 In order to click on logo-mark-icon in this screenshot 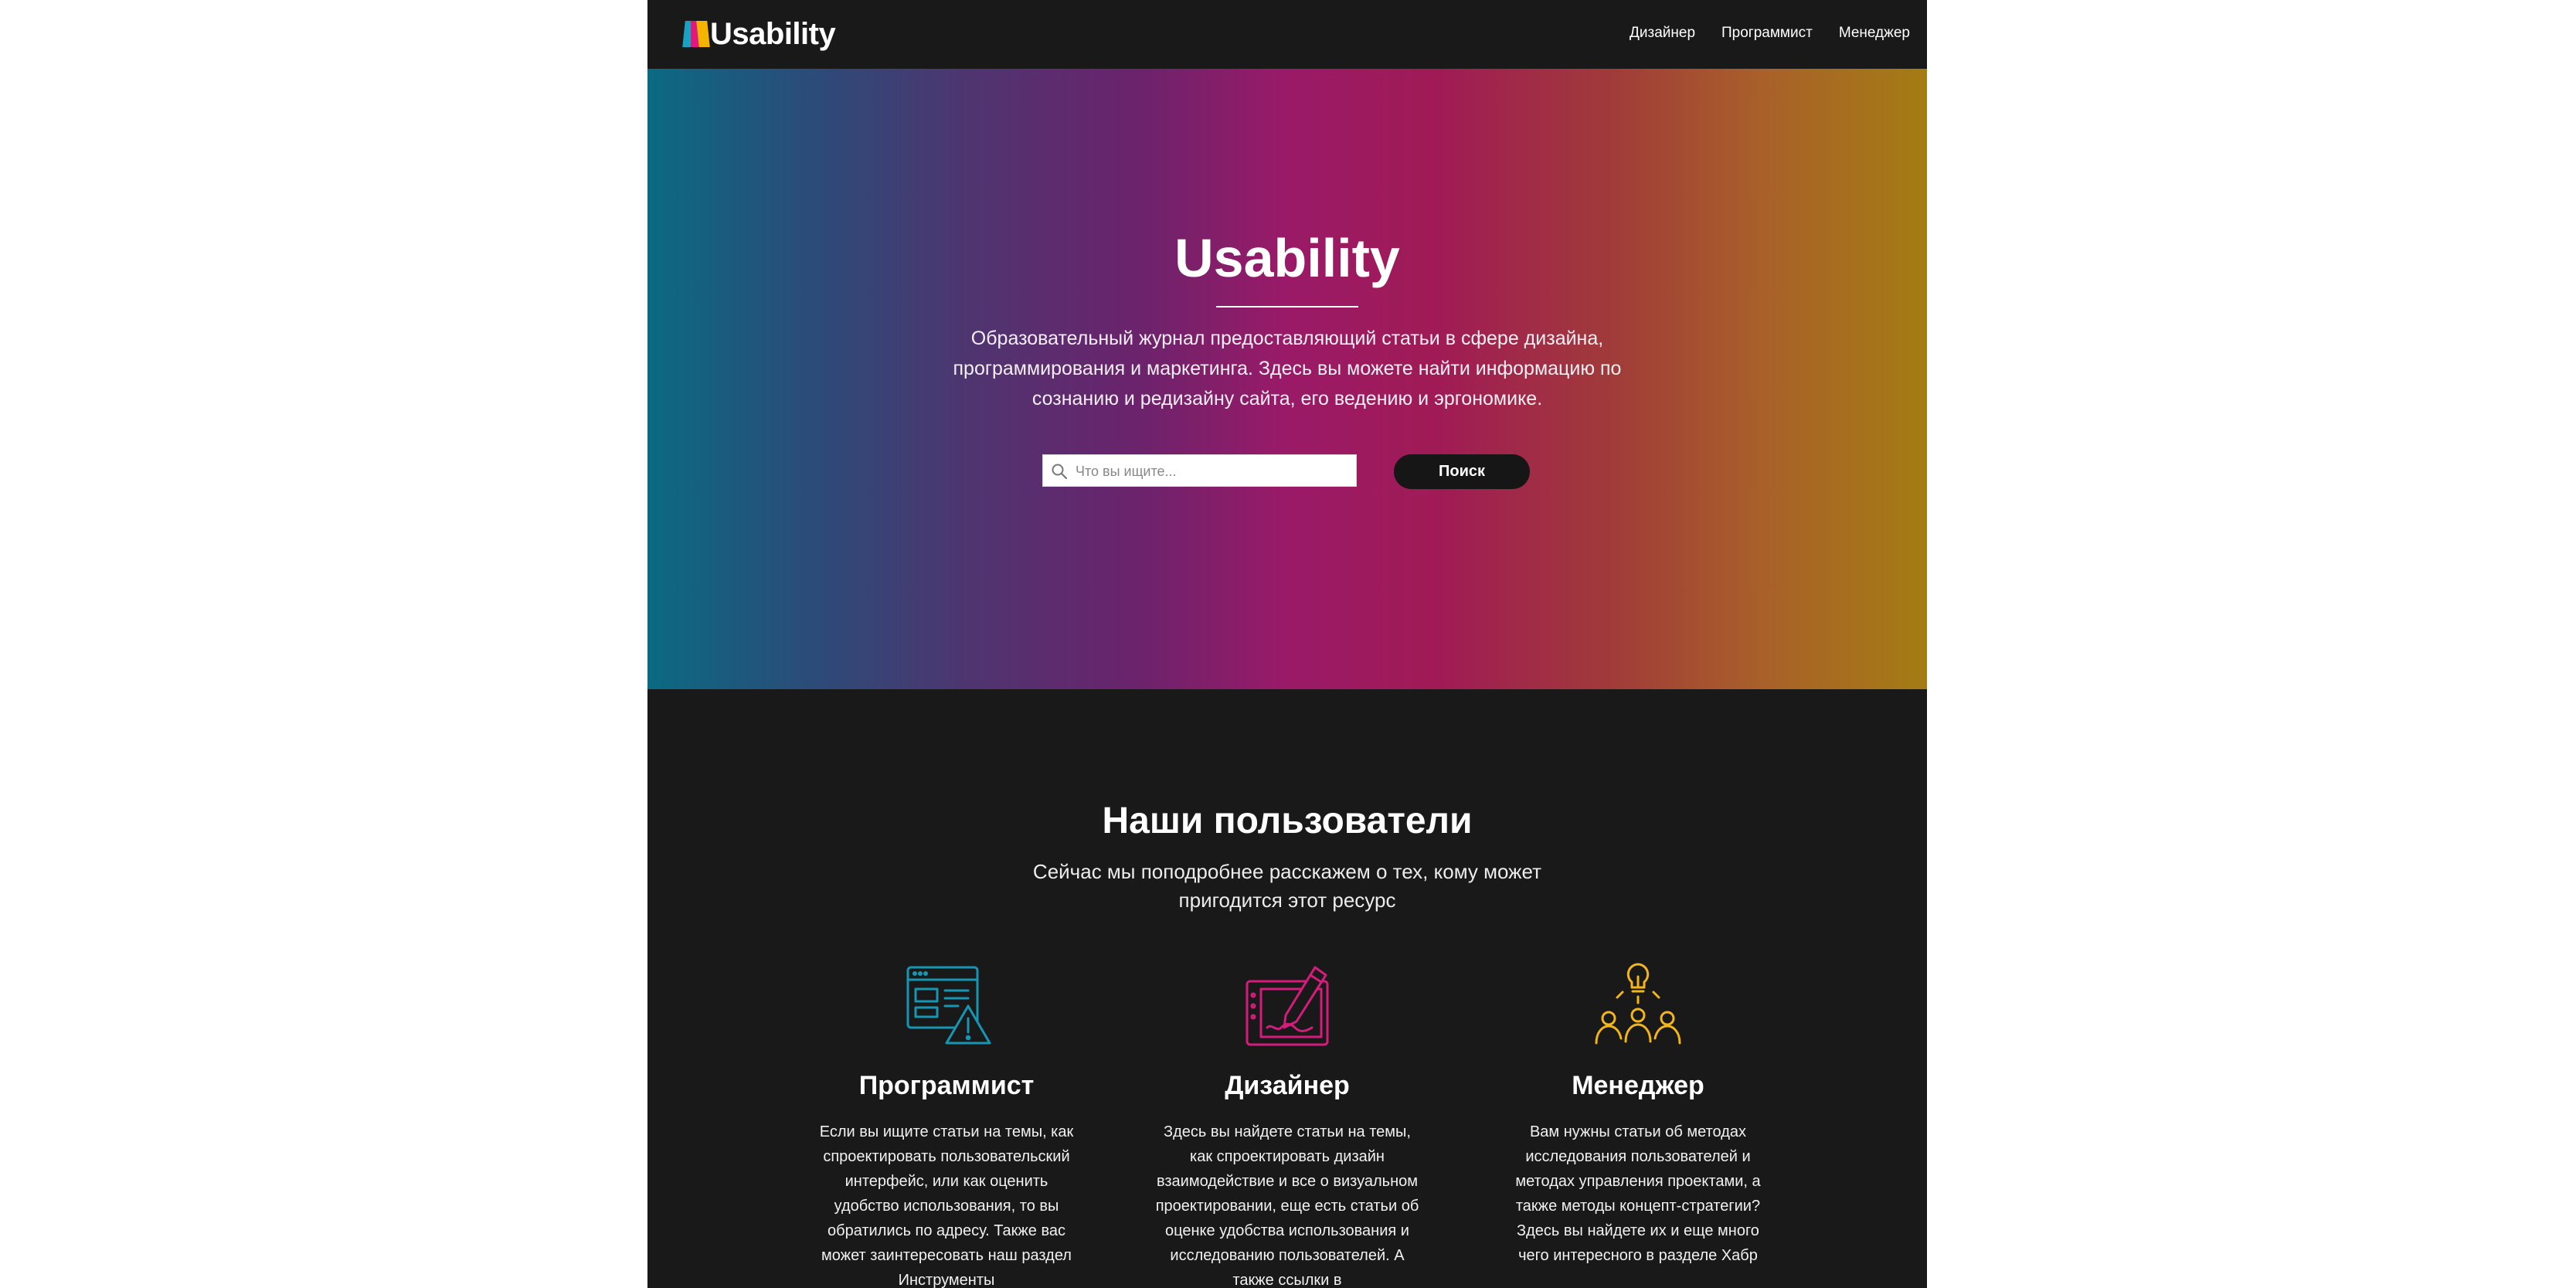, I will do `click(696, 34)`.